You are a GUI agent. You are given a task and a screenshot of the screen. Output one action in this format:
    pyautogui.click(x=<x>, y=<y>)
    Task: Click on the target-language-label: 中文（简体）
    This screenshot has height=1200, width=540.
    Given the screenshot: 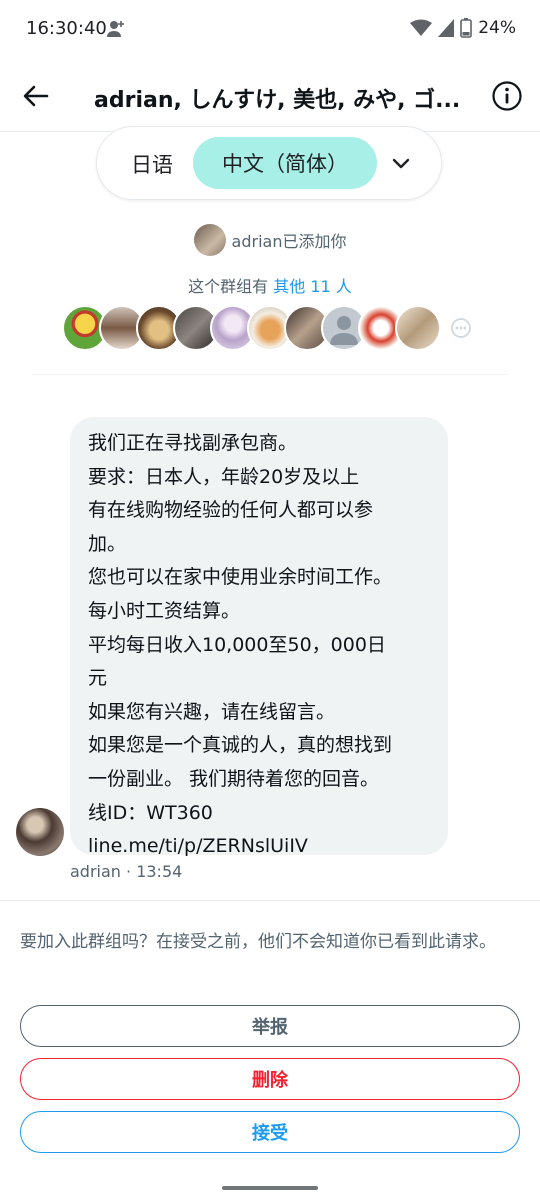 What is the action you would take?
    pyautogui.click(x=285, y=164)
    